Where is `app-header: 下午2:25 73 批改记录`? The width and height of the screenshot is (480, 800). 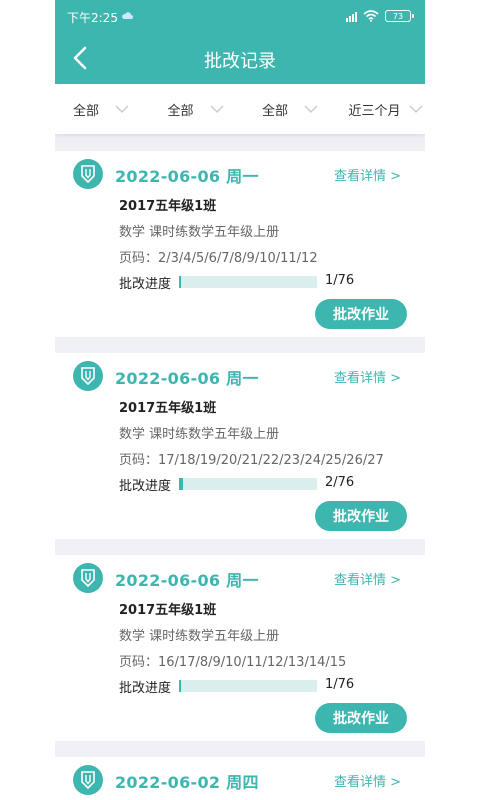
app-header: 下午2:25 73 批改记录 is located at coordinates (240, 42).